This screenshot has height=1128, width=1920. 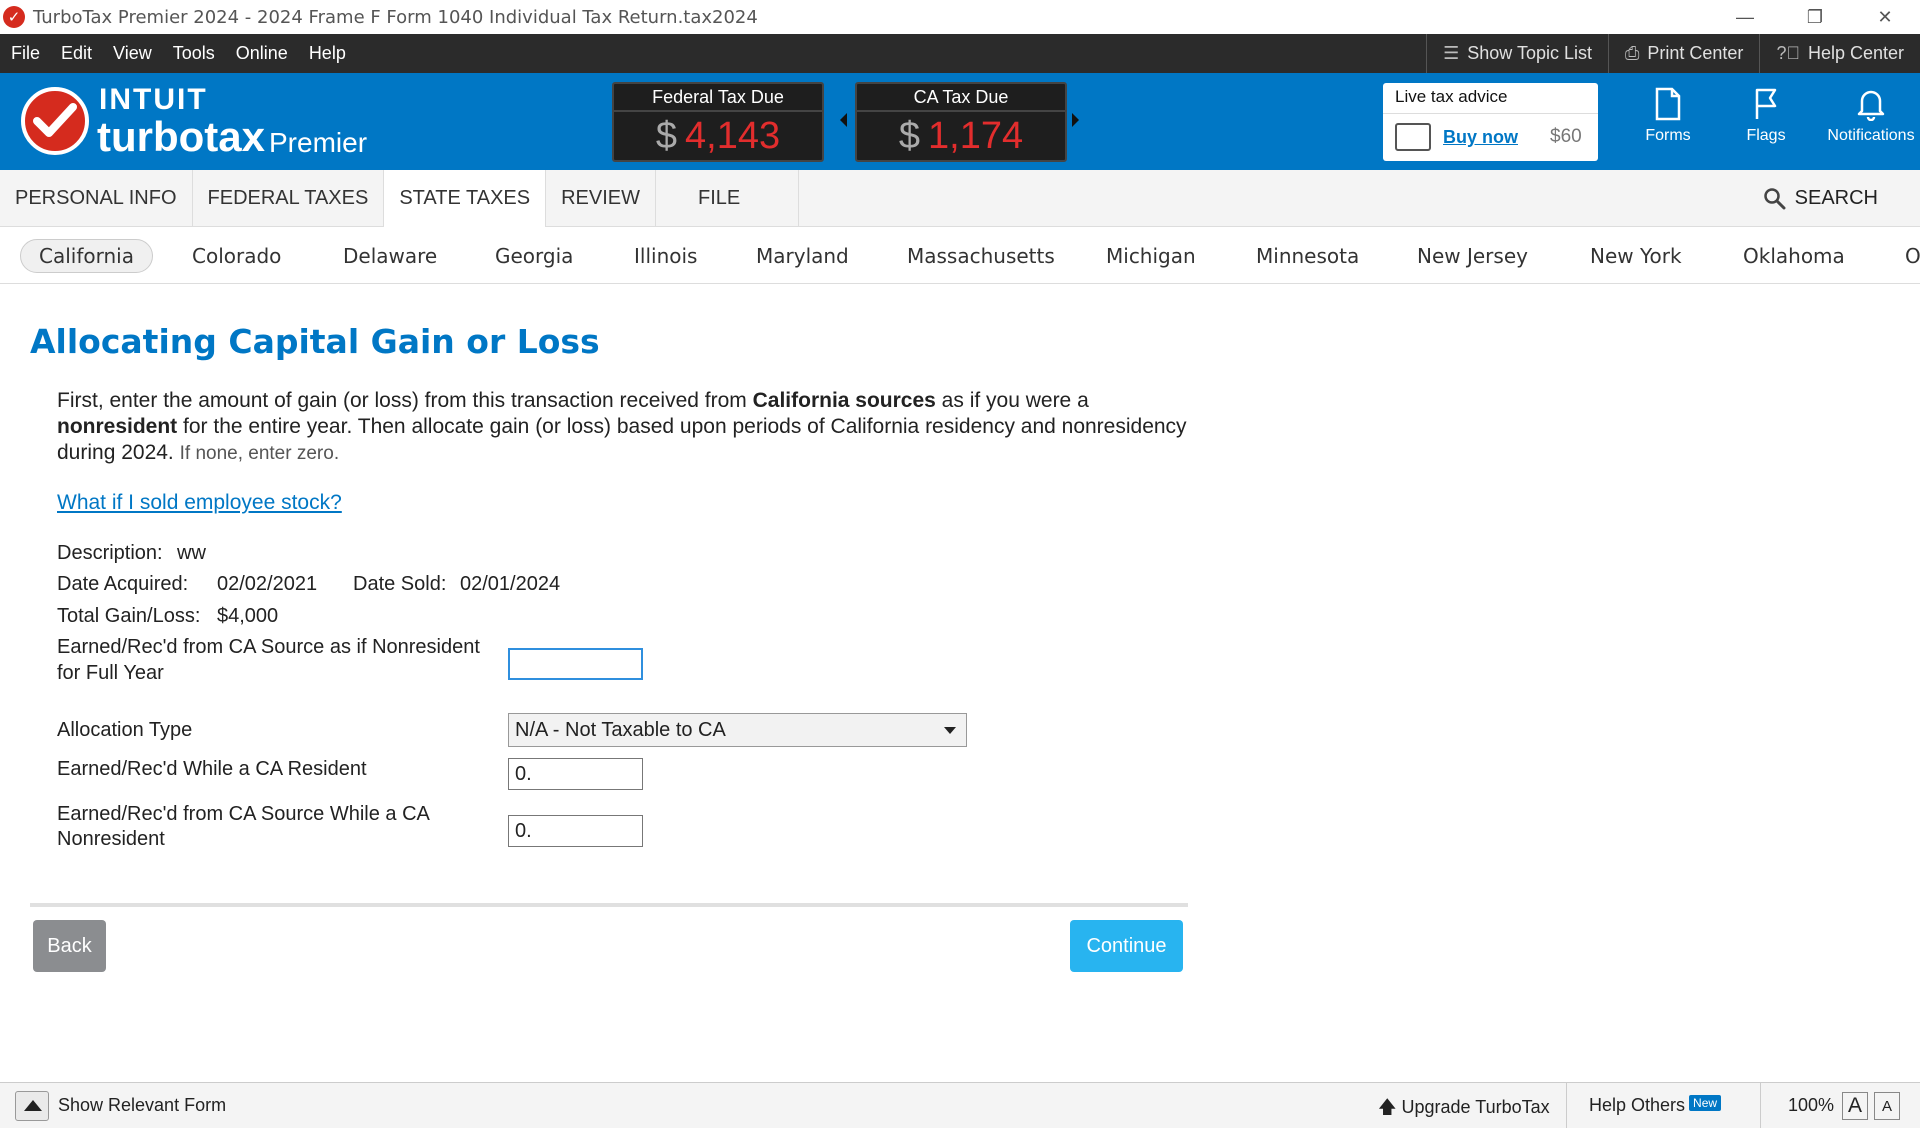 What do you see at coordinates (1490, 113) in the screenshot?
I see `advice-divider` at bounding box center [1490, 113].